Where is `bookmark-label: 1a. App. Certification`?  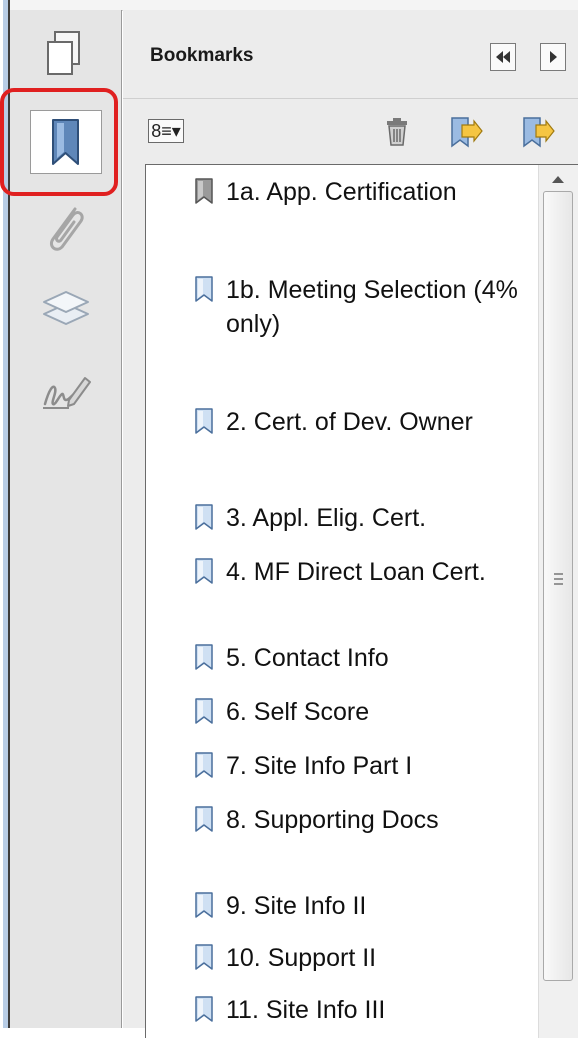 bookmark-label: 1a. App. Certification is located at coordinates (341, 192).